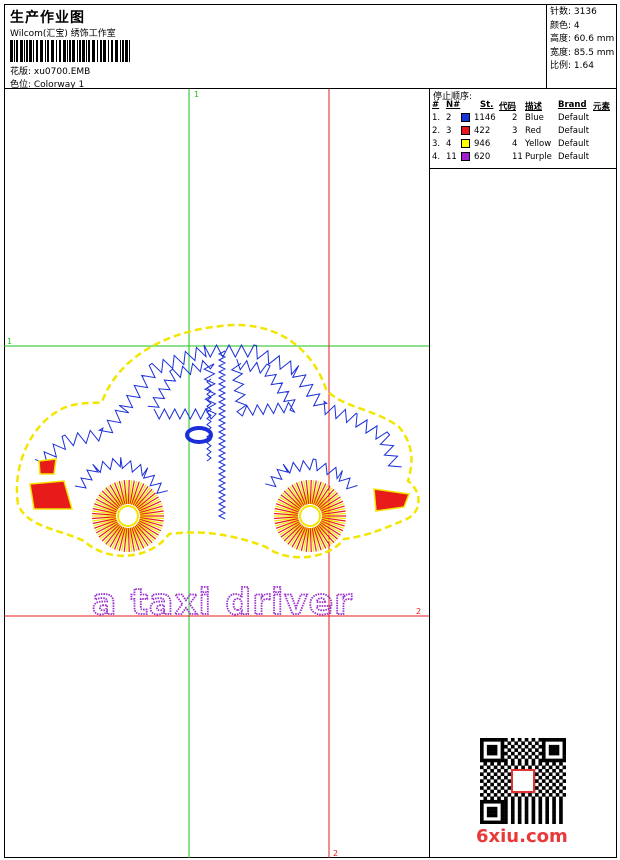  What do you see at coordinates (453, 105) in the screenshot?
I see `col-needle: N#` at bounding box center [453, 105].